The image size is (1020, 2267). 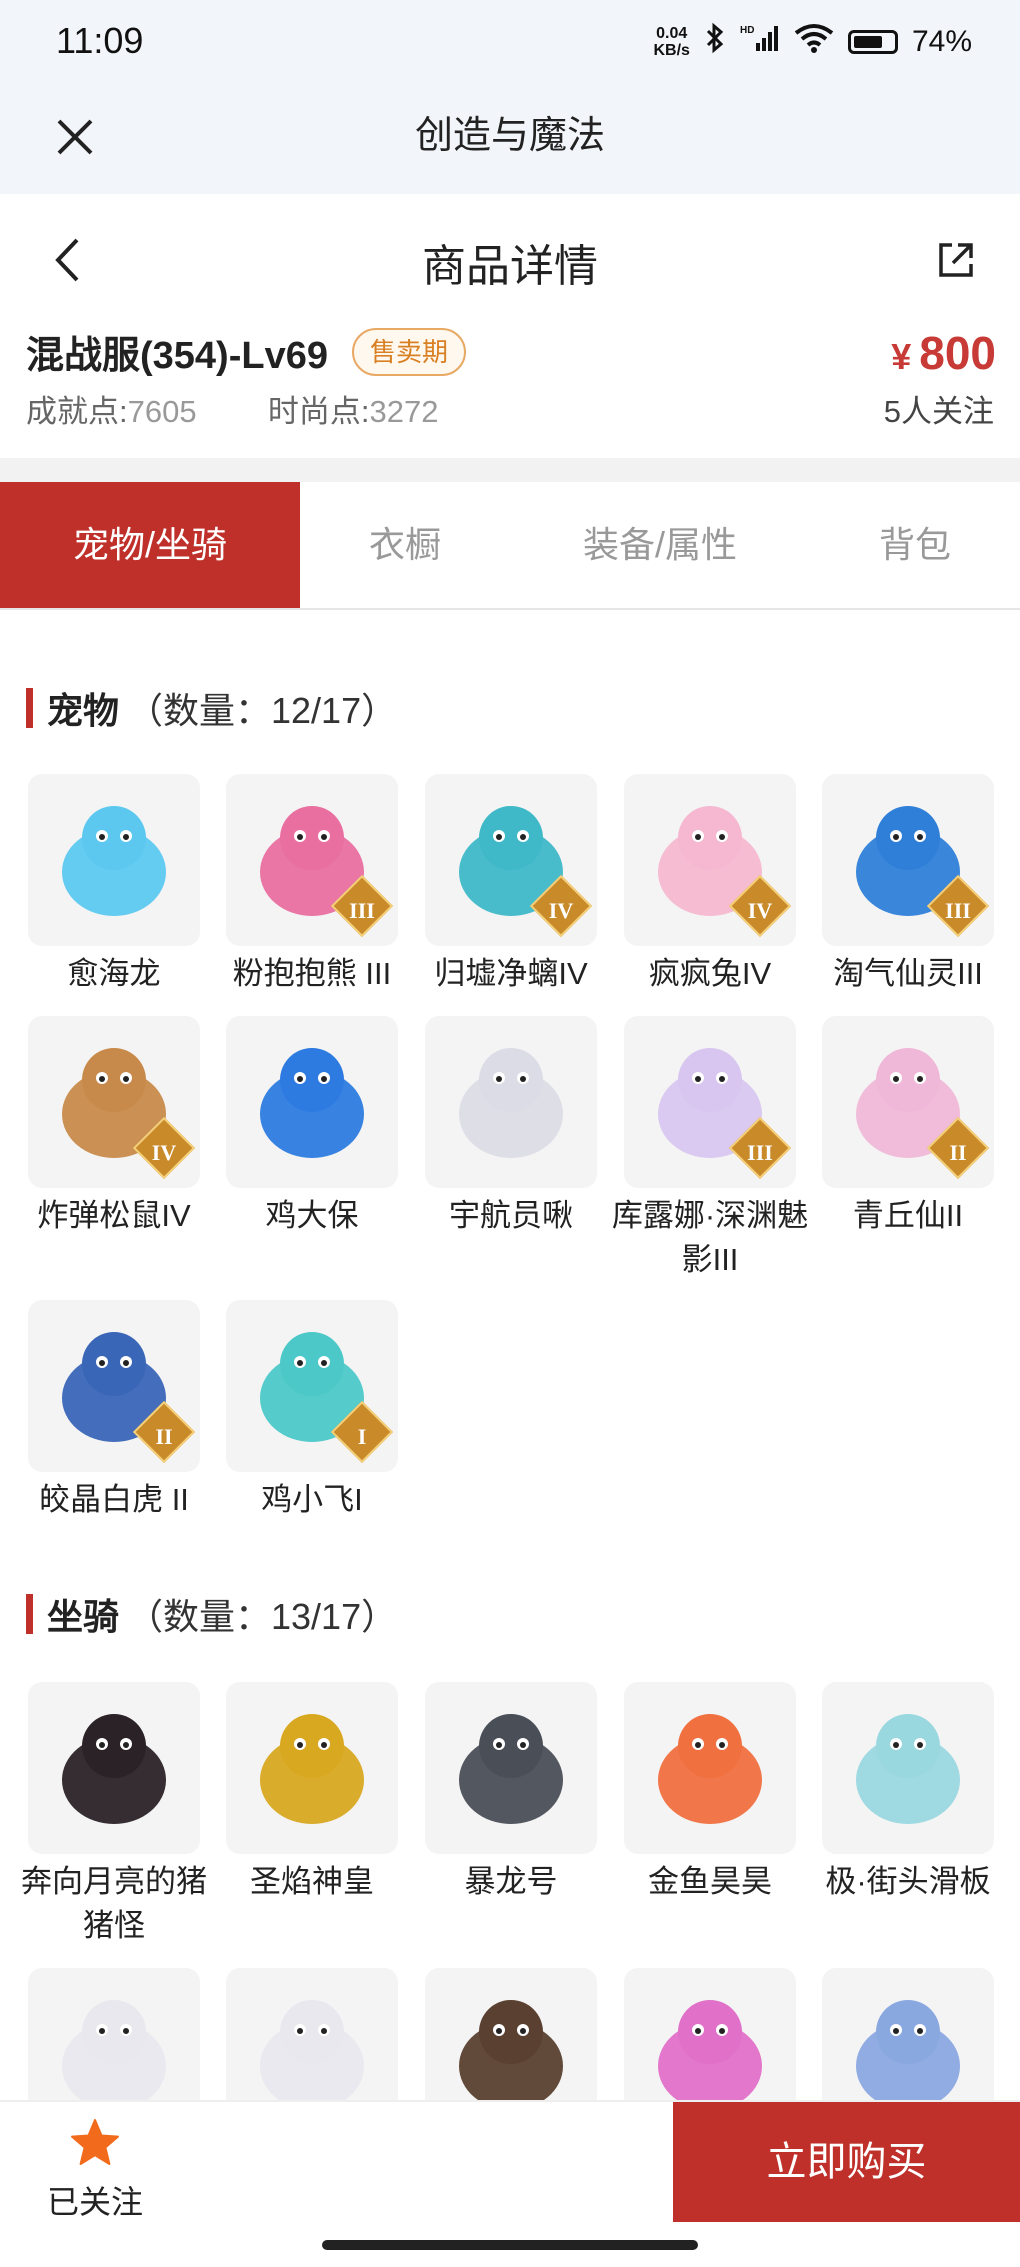 What do you see at coordinates (262, 710) in the screenshot?
I see `pets-count: （数量：12/17）` at bounding box center [262, 710].